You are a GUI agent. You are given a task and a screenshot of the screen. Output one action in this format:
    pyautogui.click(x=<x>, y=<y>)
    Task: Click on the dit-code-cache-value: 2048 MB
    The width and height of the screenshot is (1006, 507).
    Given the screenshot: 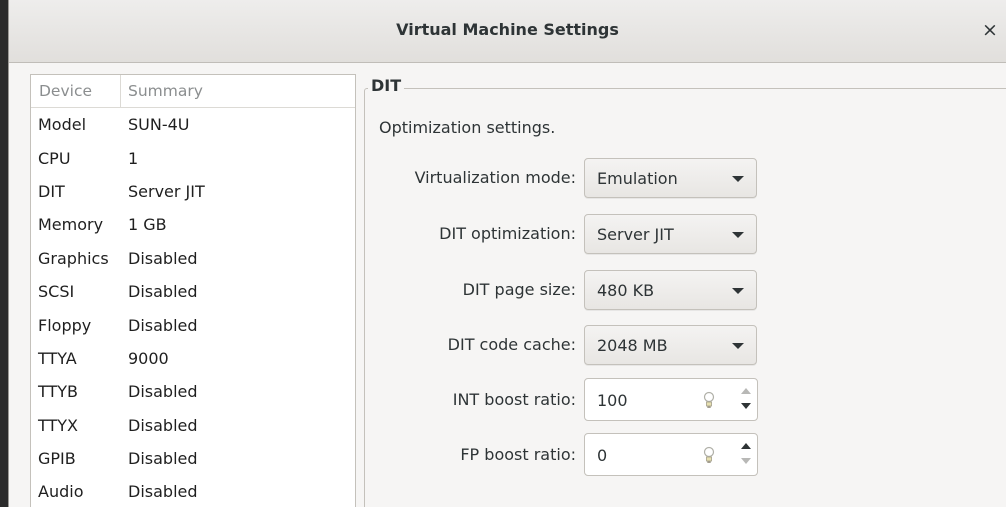 What is the action you would take?
    pyautogui.click(x=632, y=345)
    